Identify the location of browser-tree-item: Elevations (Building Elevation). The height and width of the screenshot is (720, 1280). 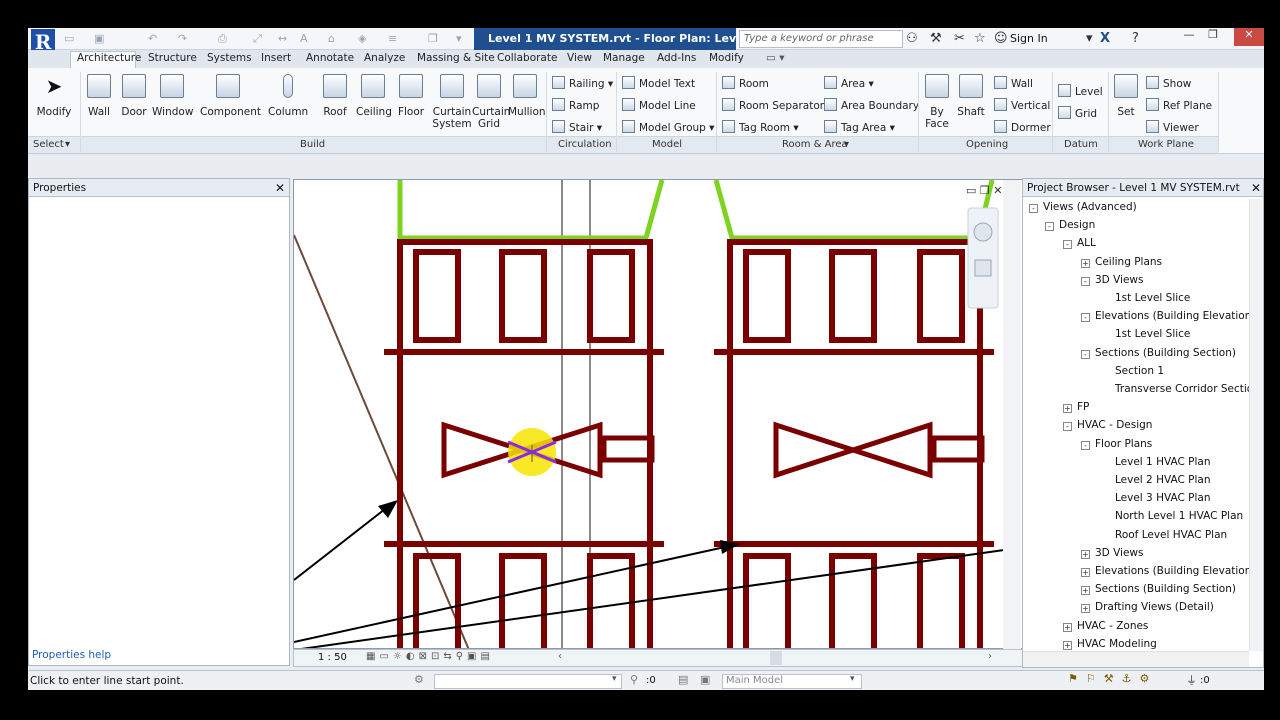
(1175, 571).